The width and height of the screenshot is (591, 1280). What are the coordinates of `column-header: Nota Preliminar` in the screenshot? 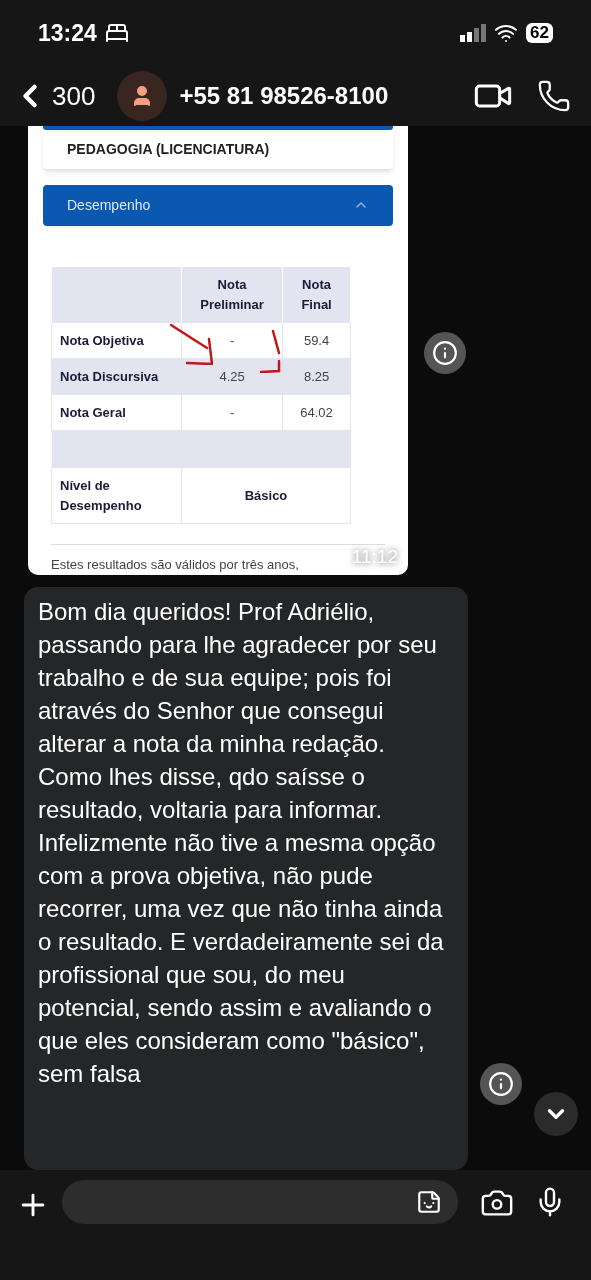 It's located at (232, 295).